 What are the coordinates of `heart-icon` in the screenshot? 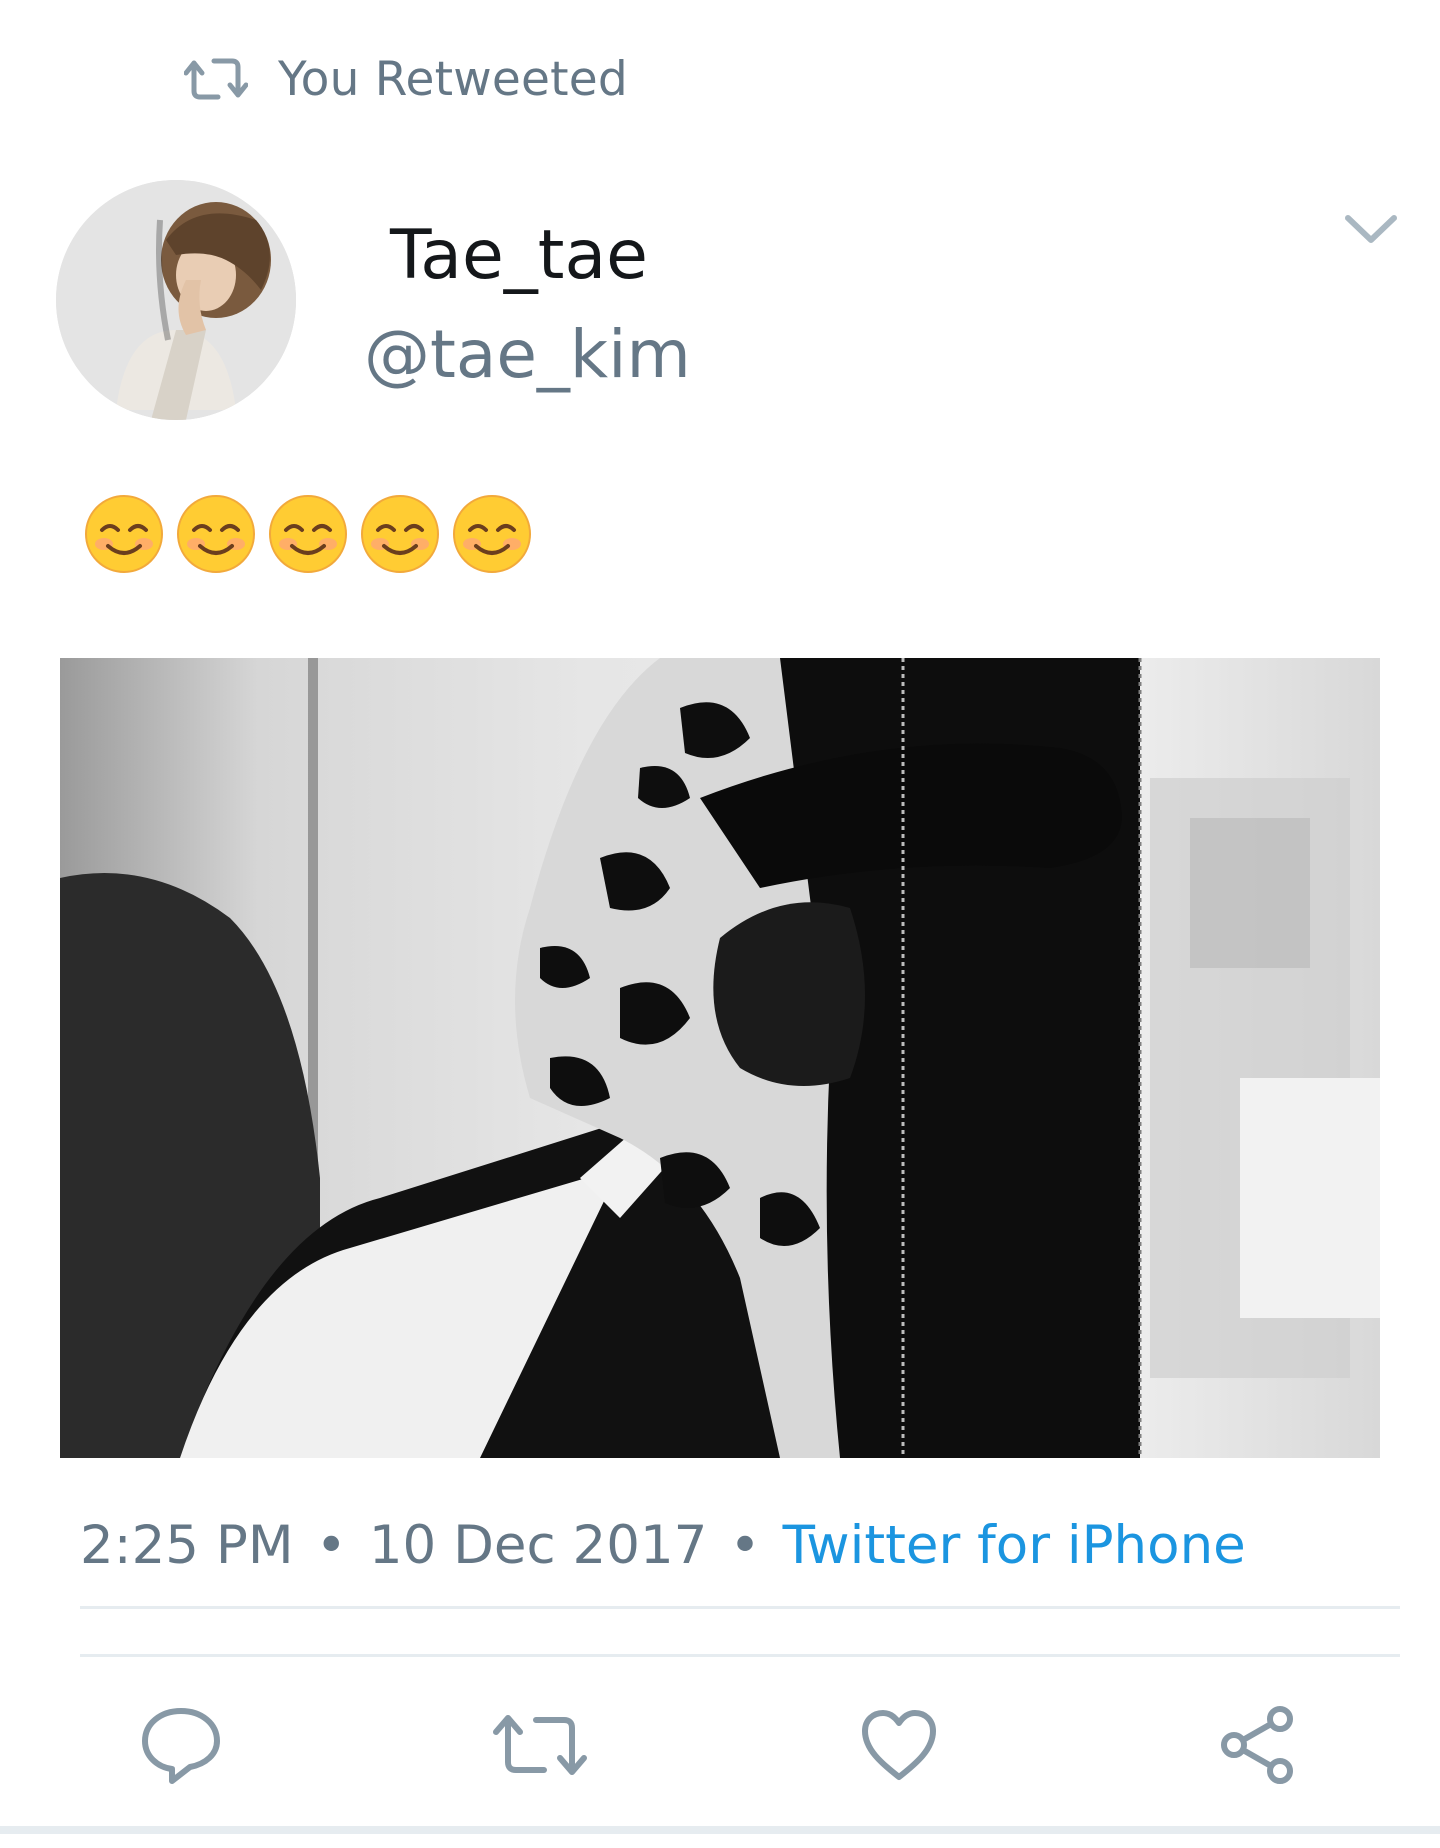 It's located at (899, 1745).